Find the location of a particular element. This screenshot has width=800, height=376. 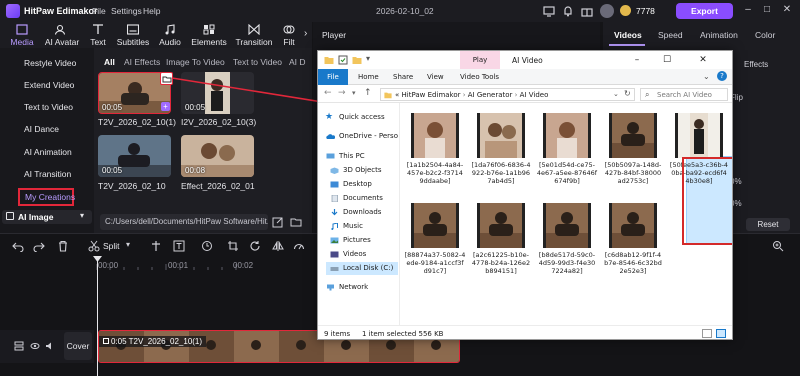

nav-local-disk: Local Disk (C:) is located at coordinates (362, 268).